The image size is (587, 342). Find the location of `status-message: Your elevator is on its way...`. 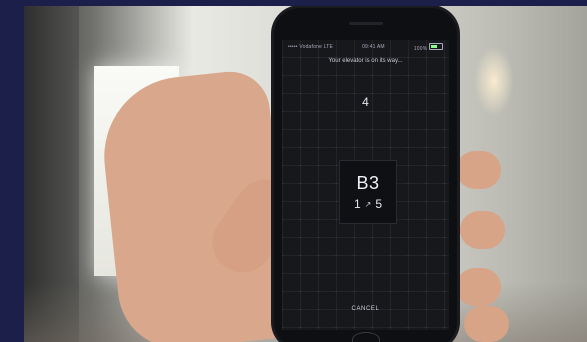

status-message: Your elevator is on its way... is located at coordinates (365, 61).